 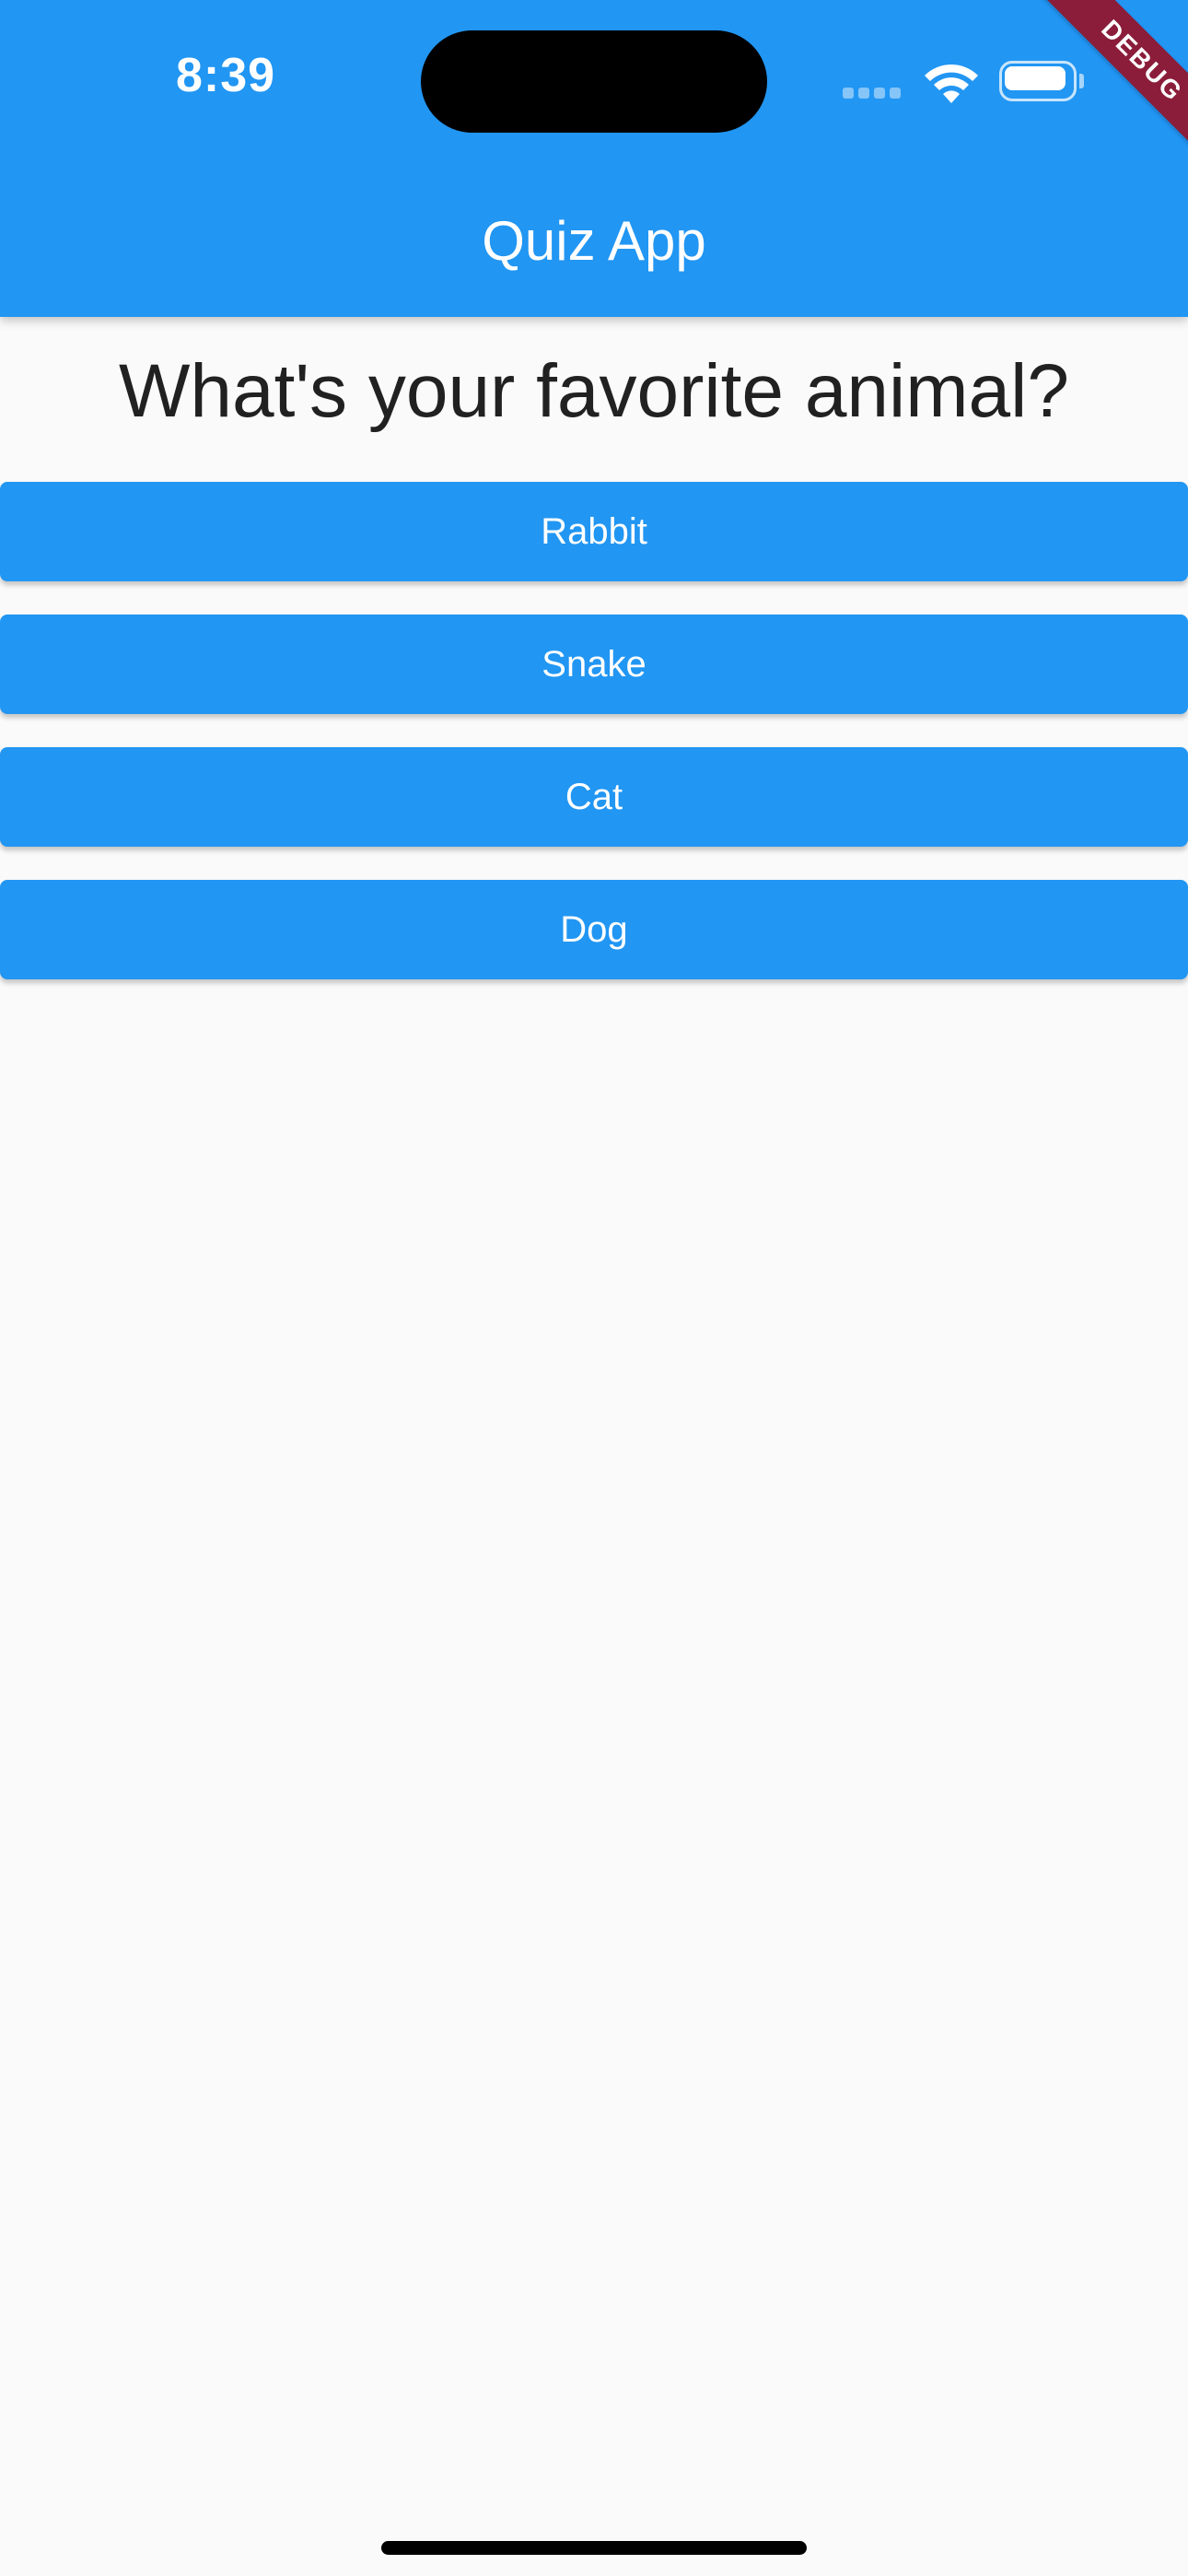 I want to click on question-text: What's your favorite animal?, so click(x=594, y=391).